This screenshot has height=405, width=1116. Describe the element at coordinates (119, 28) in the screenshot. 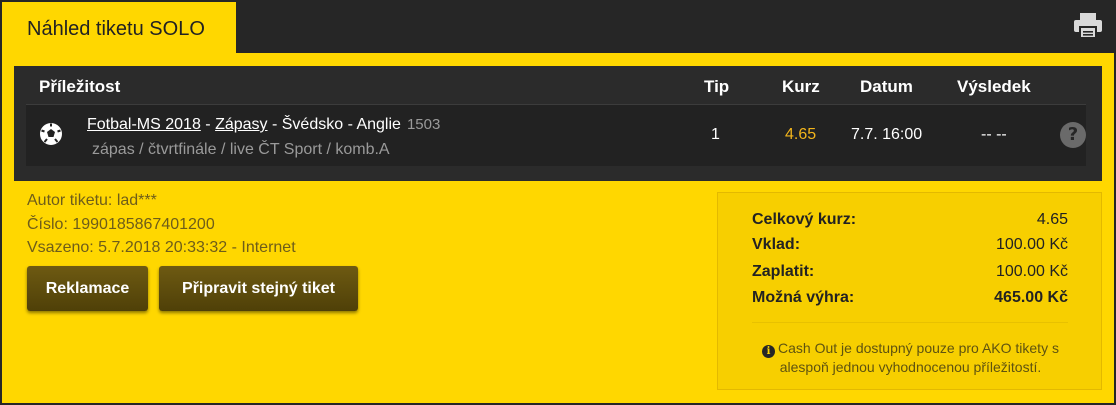

I see `tab-ticket-preview: Náhled tiketu SOLO` at that location.